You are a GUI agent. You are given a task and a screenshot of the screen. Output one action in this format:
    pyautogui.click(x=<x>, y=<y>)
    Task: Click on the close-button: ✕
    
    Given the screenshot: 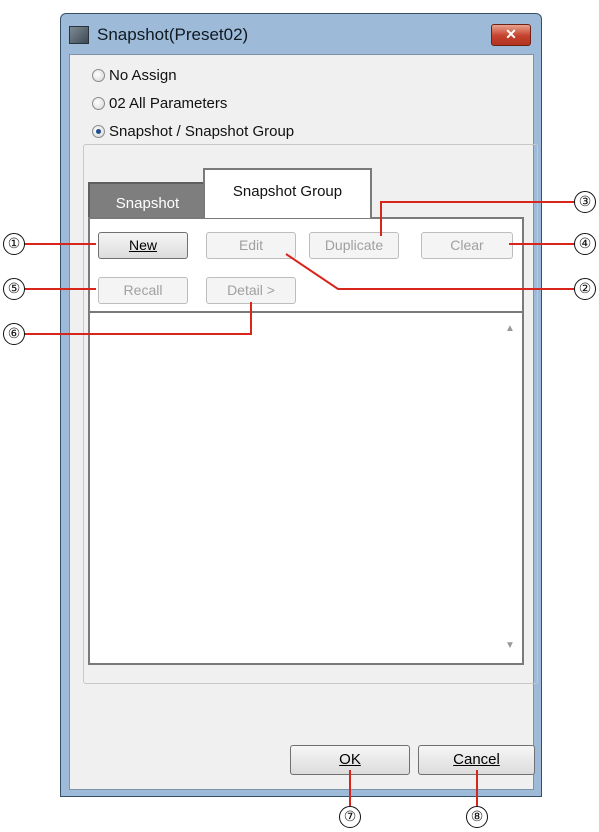 What is the action you would take?
    pyautogui.click(x=511, y=35)
    